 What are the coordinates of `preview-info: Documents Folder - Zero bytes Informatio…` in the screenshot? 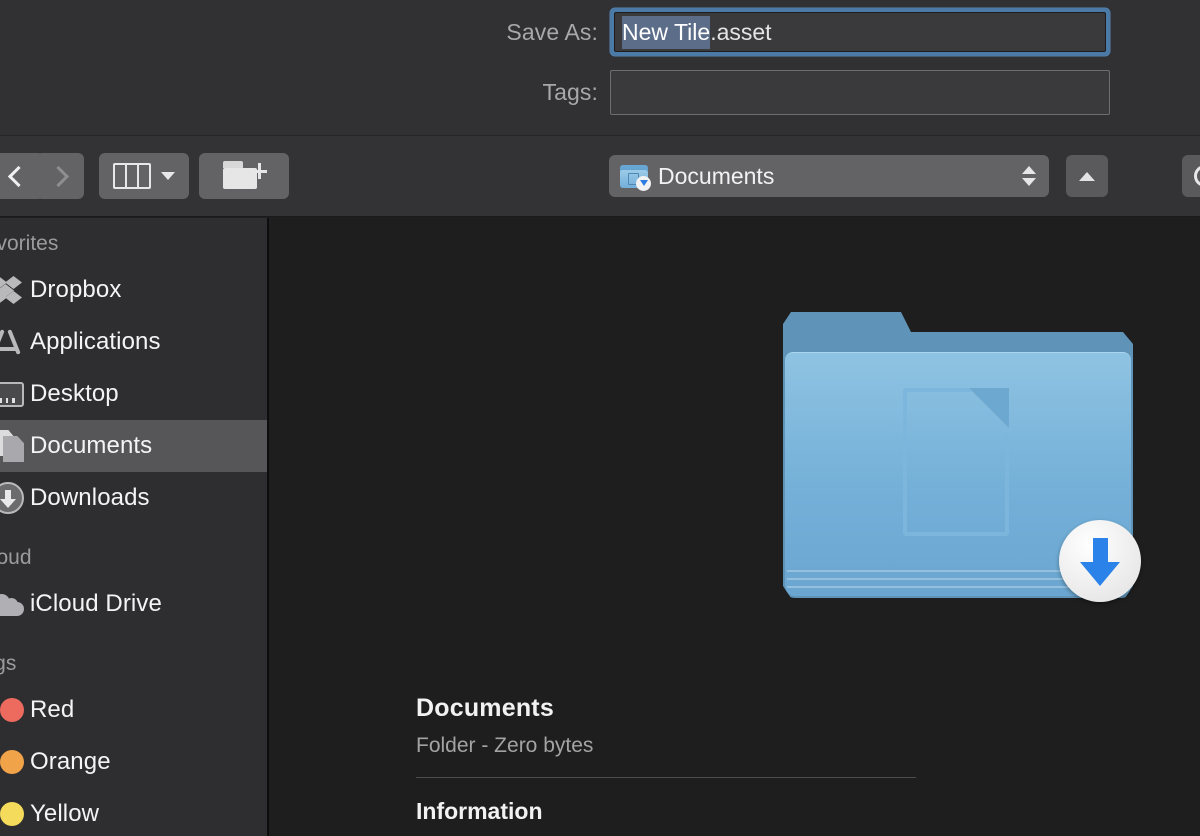 It's located at (666, 759).